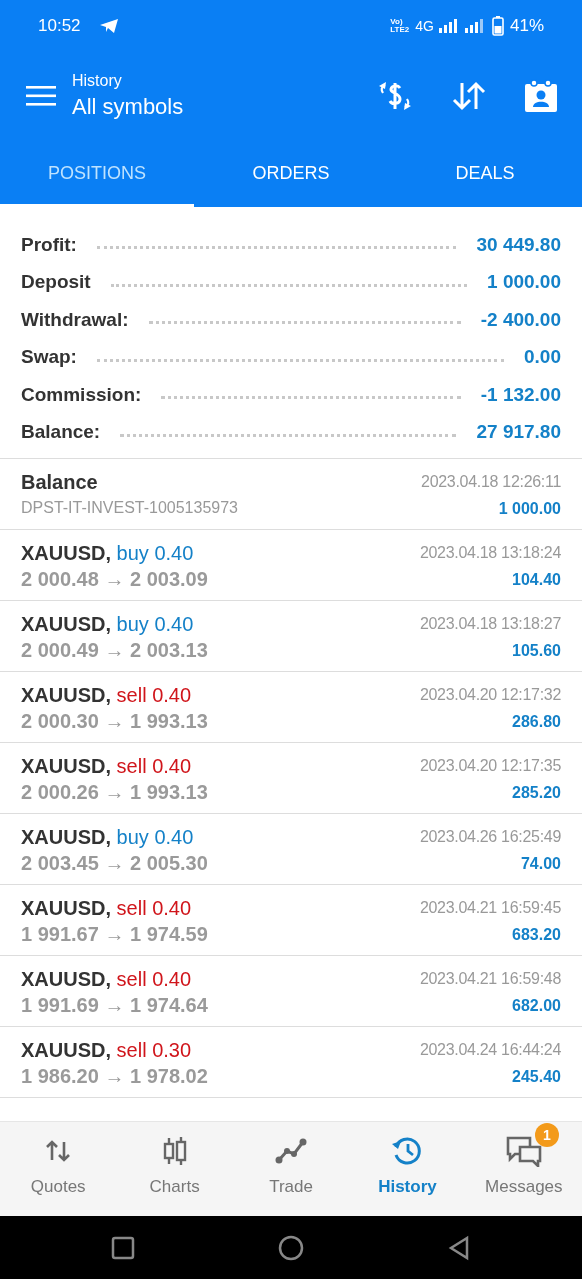  Describe the element at coordinates (490, 695) in the screenshot. I see `deal-time: 2023.04.20 12:17:32` at that location.